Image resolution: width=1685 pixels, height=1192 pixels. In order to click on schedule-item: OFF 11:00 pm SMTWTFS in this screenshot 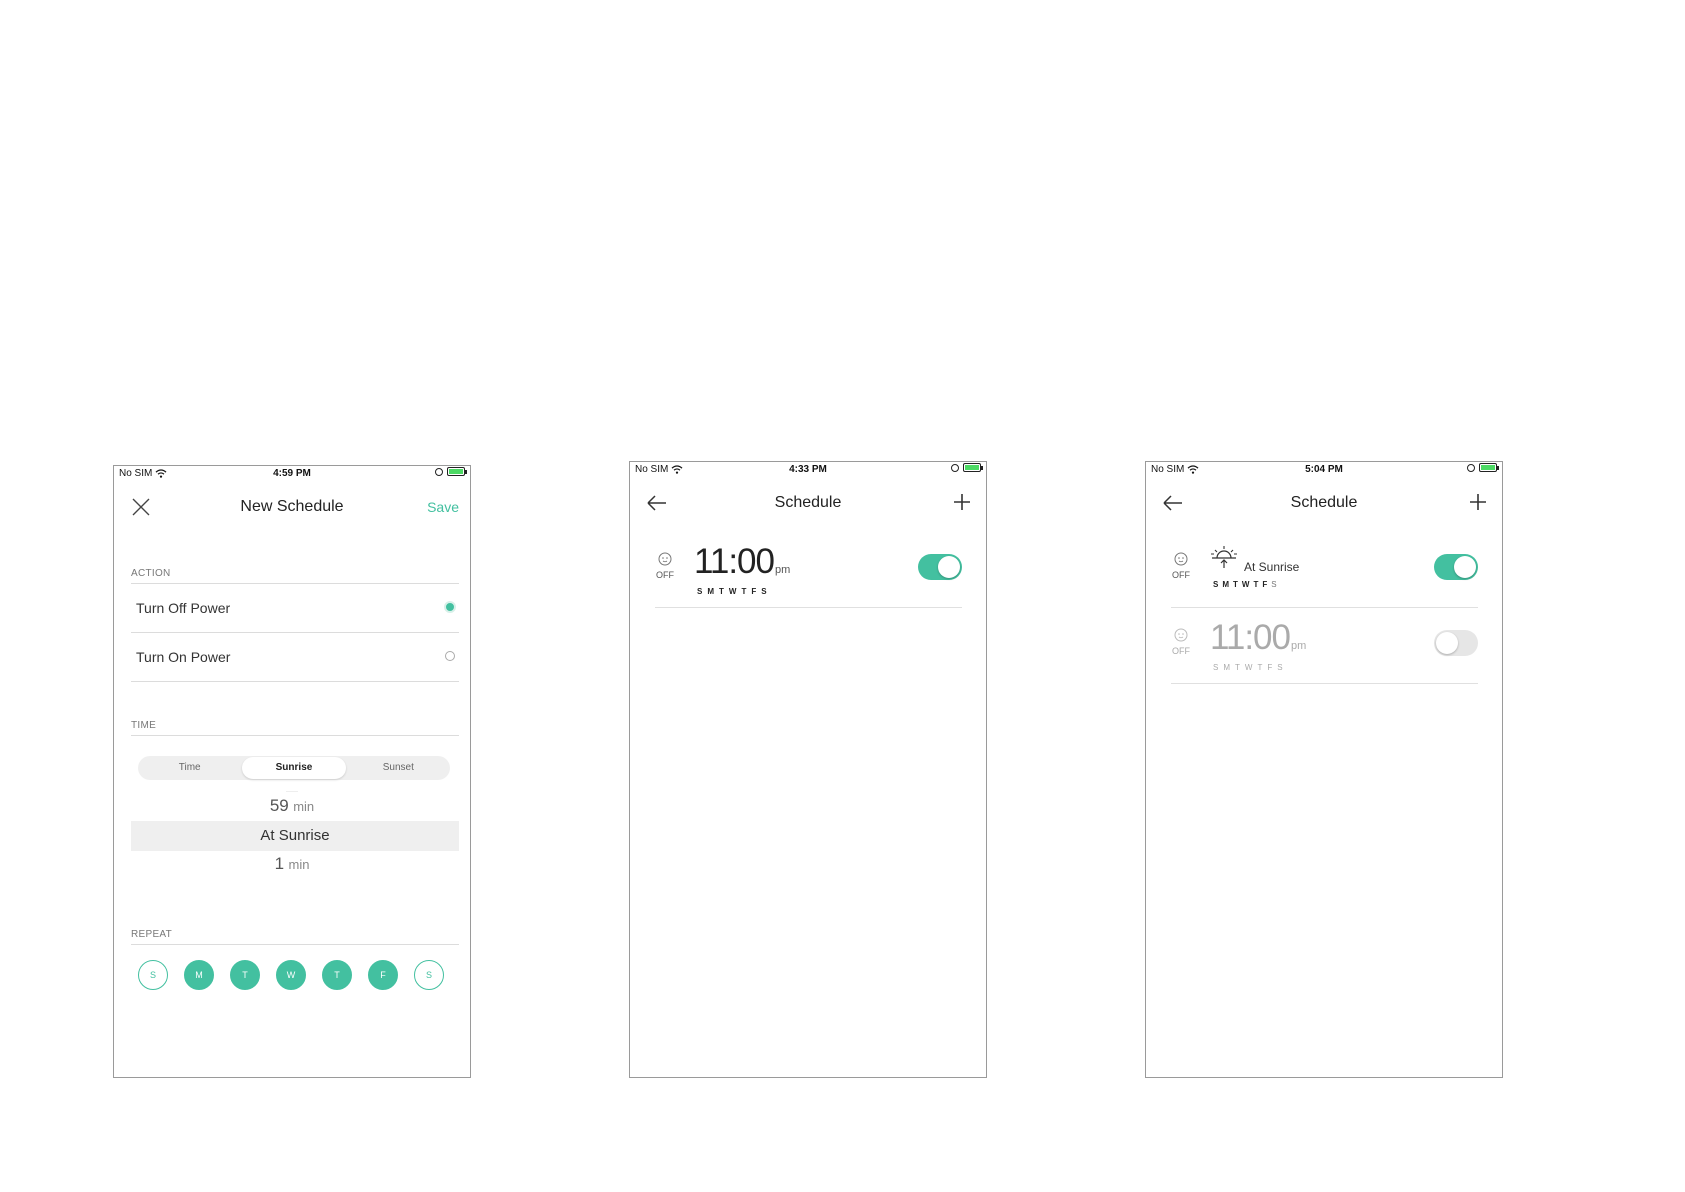, I will do `click(808, 570)`.